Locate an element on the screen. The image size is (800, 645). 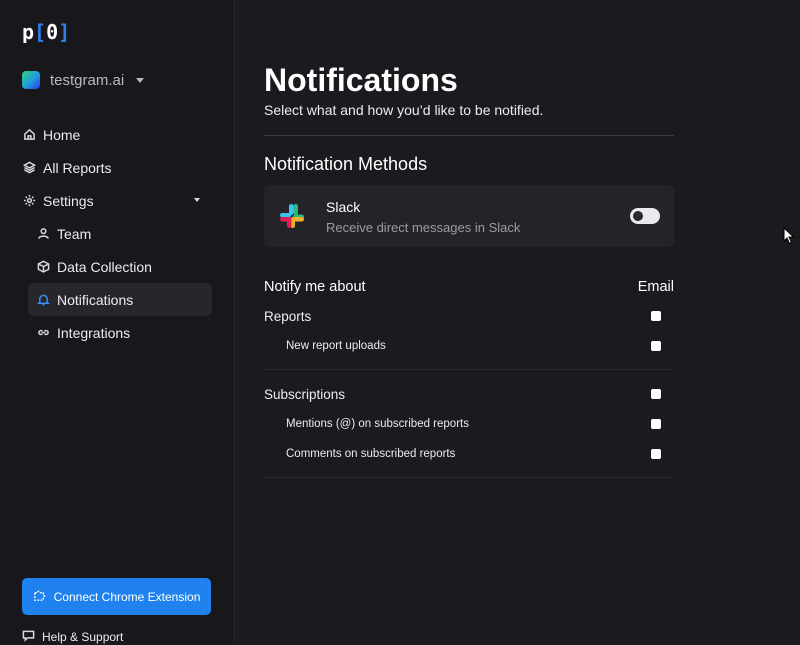
help-label: Help & Support is located at coordinates (83, 637).